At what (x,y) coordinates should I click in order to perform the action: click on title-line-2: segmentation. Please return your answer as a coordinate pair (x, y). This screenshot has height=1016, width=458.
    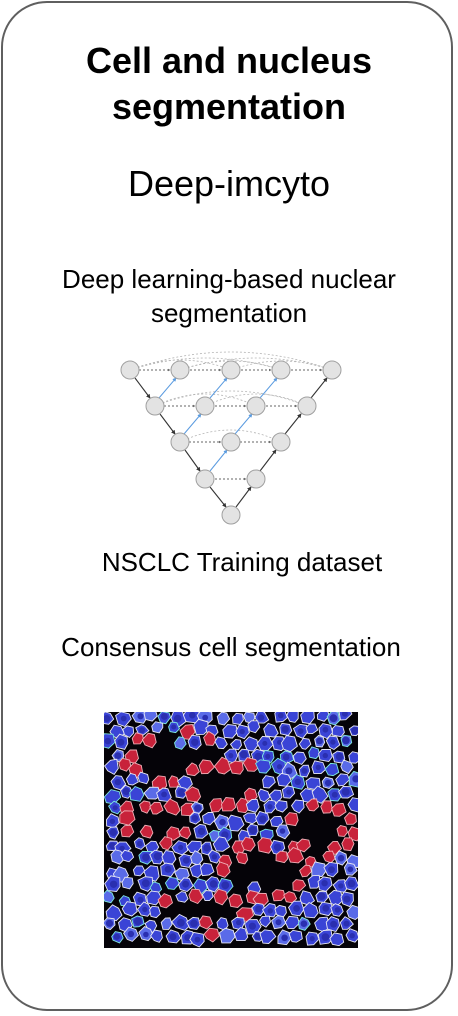
    Looking at the image, I should click on (229, 106).